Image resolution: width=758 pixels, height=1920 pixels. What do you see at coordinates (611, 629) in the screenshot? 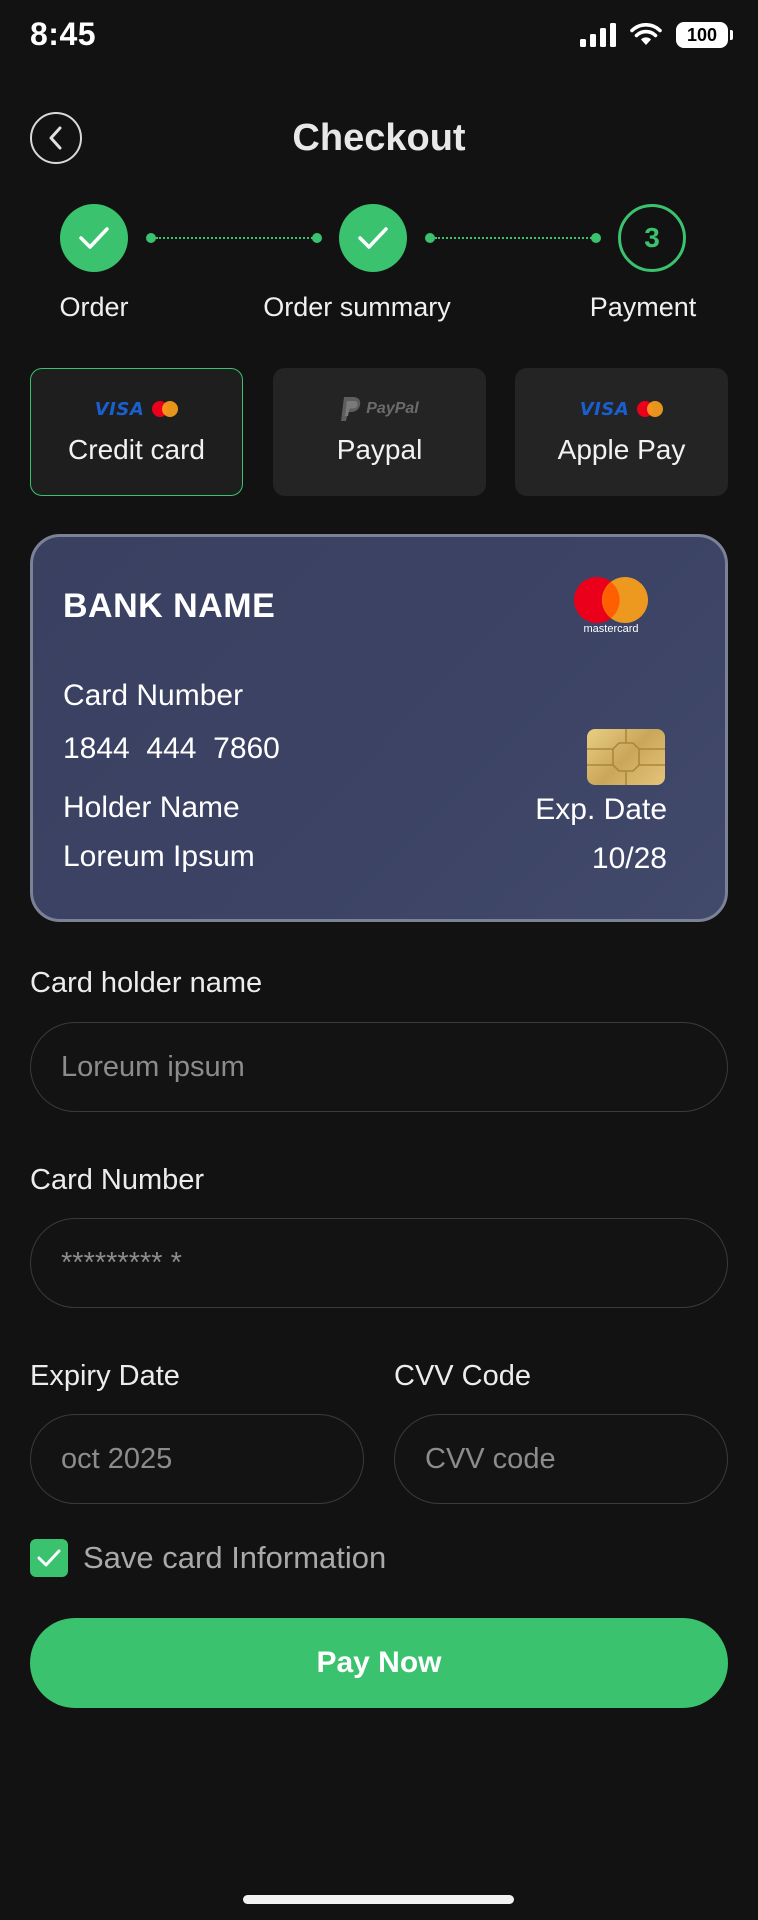
I see `mastercard-wordmark: mastercard` at bounding box center [611, 629].